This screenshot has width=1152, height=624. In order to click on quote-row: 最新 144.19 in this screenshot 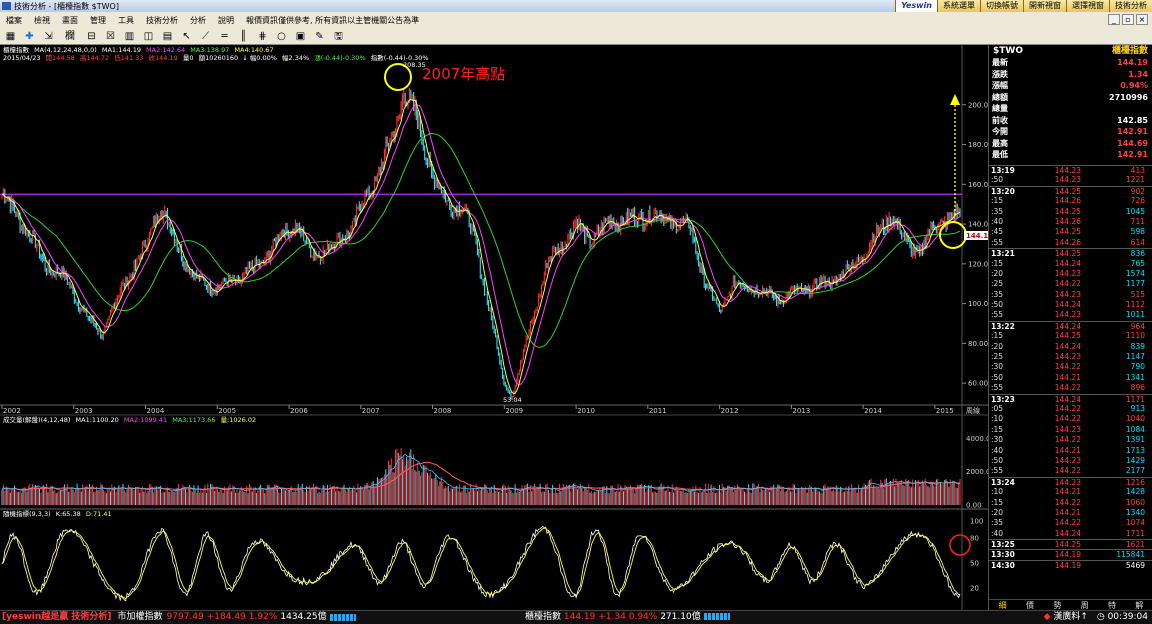, I will do `click(1070, 63)`.